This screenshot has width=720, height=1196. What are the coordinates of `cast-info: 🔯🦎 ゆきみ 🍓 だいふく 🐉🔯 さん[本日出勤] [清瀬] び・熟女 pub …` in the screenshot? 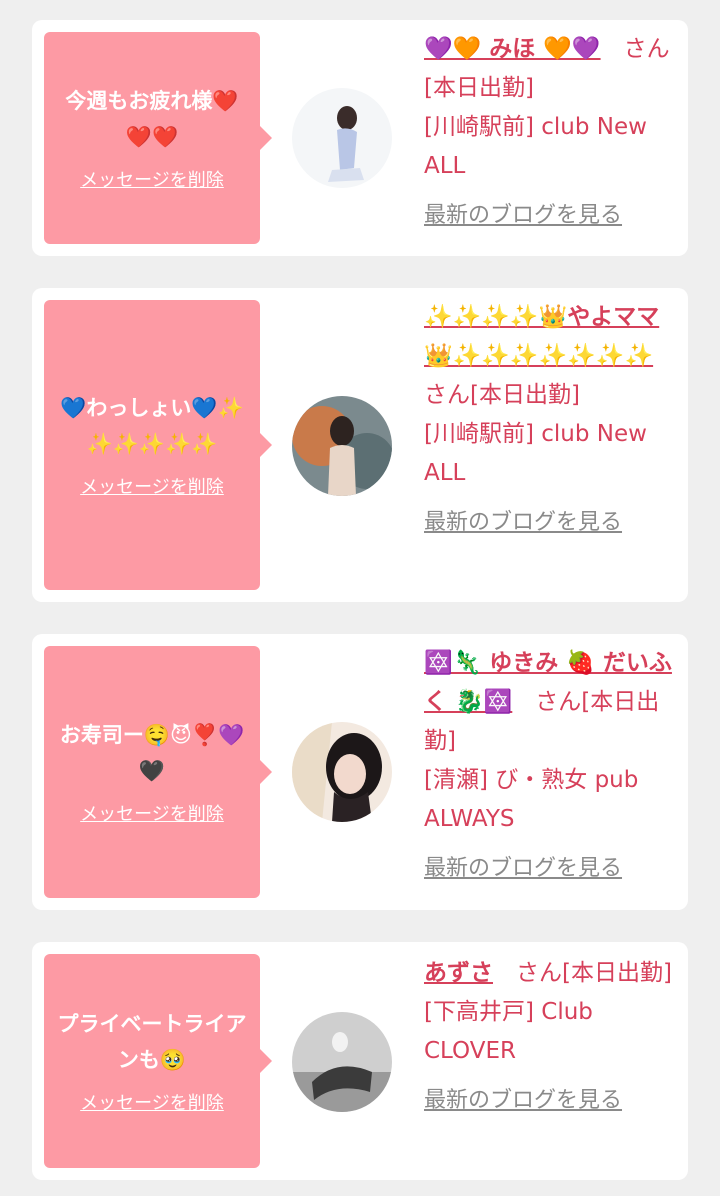 It's located at (550, 764).